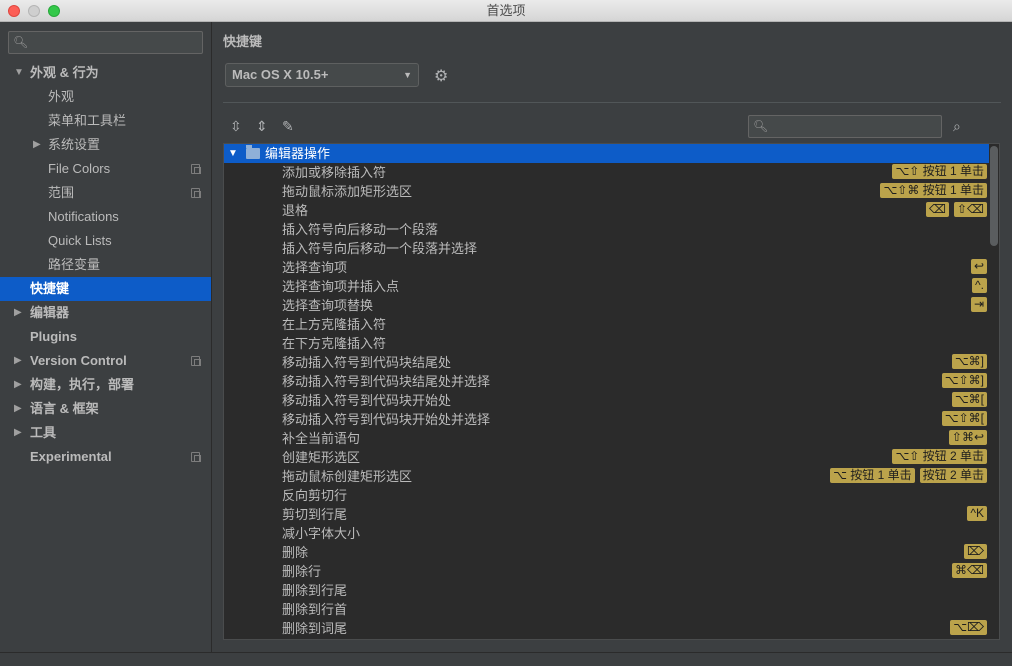 The height and width of the screenshot is (666, 1012). What do you see at coordinates (606, 495) in the screenshot?
I see `action-row: 反向剪切行` at bounding box center [606, 495].